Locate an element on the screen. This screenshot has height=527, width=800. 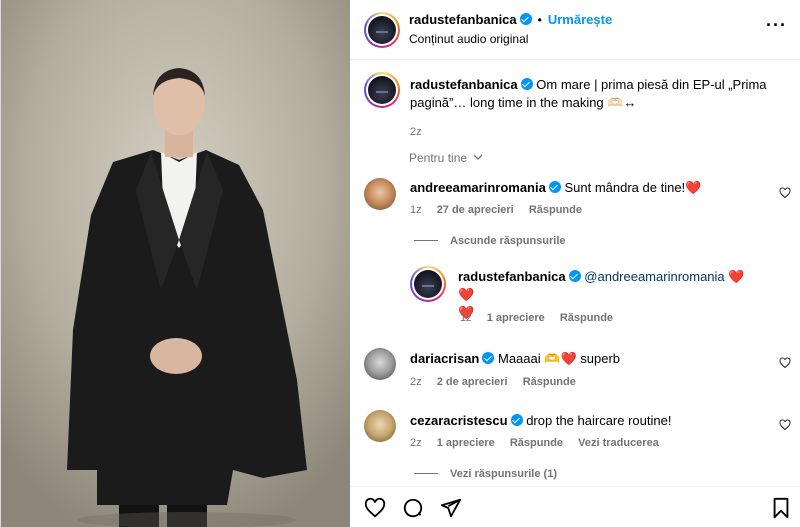
author-line: radustefanbanica • Urmărește is located at coordinates (510, 19).